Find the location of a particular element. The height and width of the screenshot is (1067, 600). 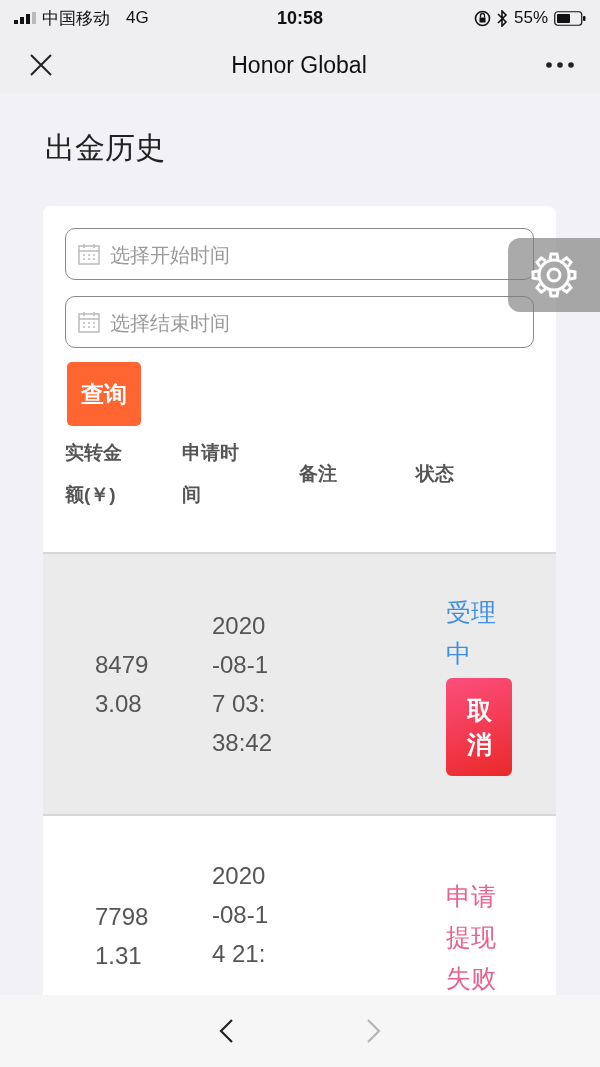

network-type: 4G is located at coordinates (137, 18).